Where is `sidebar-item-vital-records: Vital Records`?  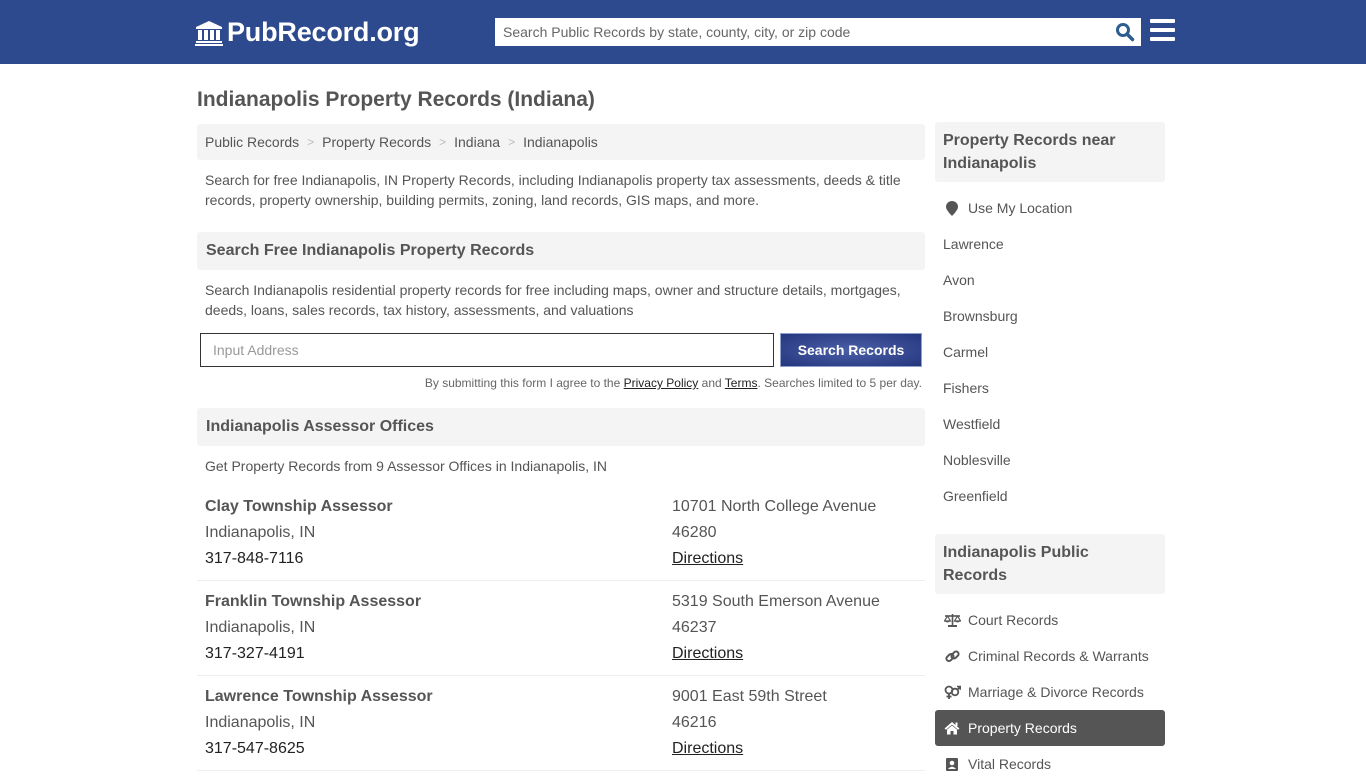 sidebar-item-vital-records: Vital Records is located at coordinates (1050, 764).